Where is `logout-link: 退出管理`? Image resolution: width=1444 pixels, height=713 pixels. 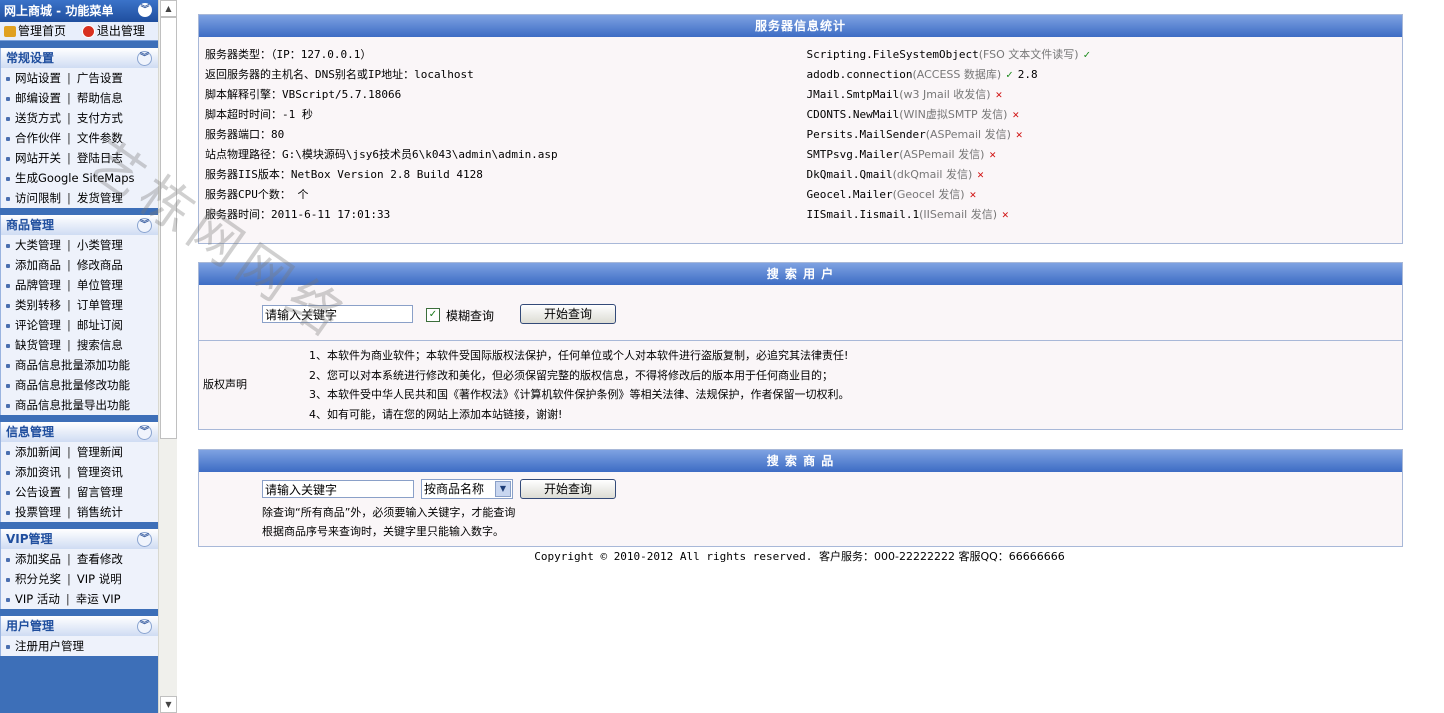 logout-link: 退出管理 is located at coordinates (113, 31).